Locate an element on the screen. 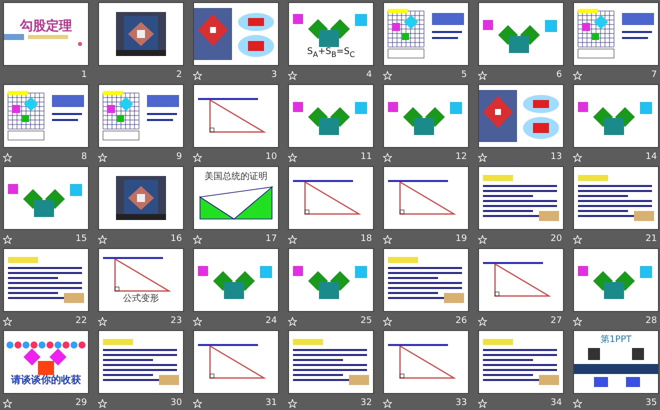 This screenshot has height=410, width=660. slide-number: 31 is located at coordinates (271, 403).